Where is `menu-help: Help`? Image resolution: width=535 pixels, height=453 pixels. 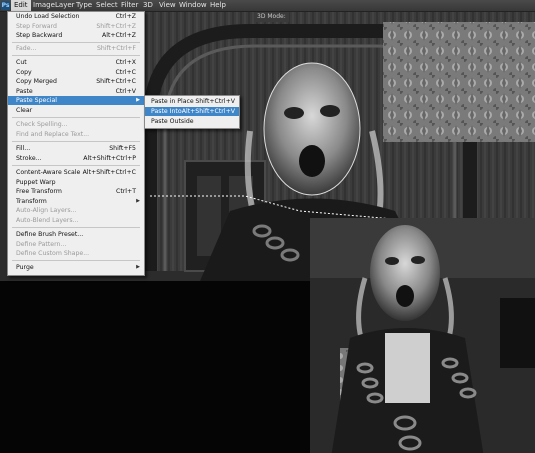
menu-help: Help is located at coordinates (218, 5).